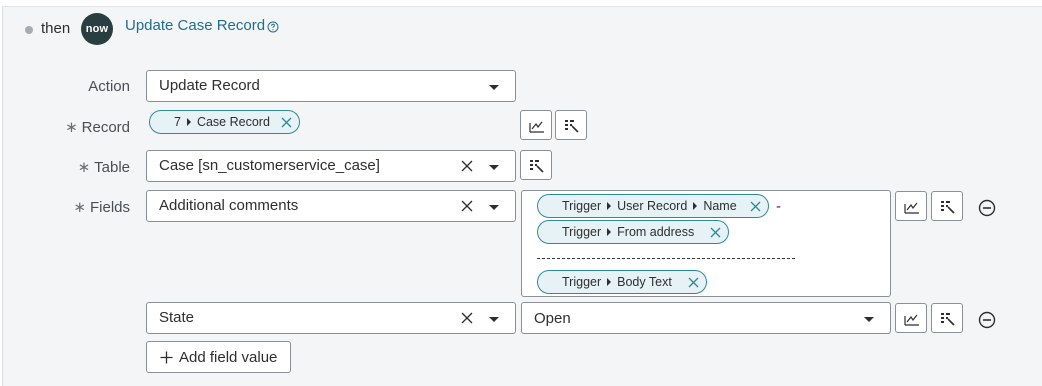  Describe the element at coordinates (233, 122) in the screenshot. I see `pill-segment: Case Record` at that location.